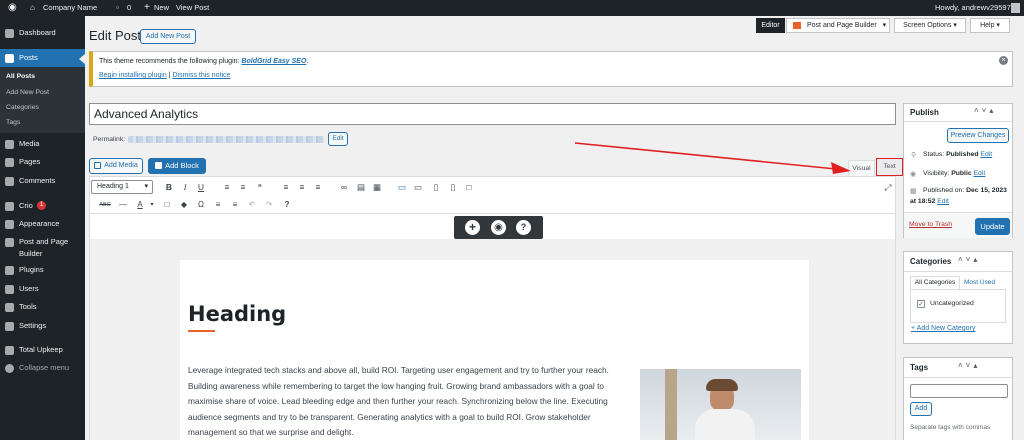 The width and height of the screenshot is (1024, 440). Describe the element at coordinates (161, 8) in the screenshot. I see `new-link: New` at that location.